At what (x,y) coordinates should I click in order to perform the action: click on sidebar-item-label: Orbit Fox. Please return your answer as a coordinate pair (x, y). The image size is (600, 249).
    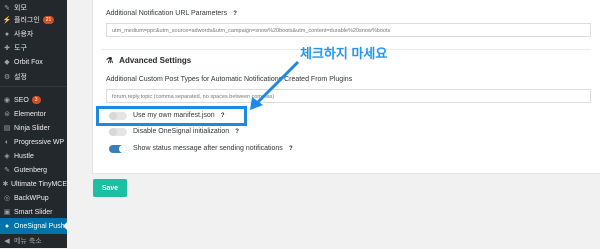
    Looking at the image, I should click on (28, 62).